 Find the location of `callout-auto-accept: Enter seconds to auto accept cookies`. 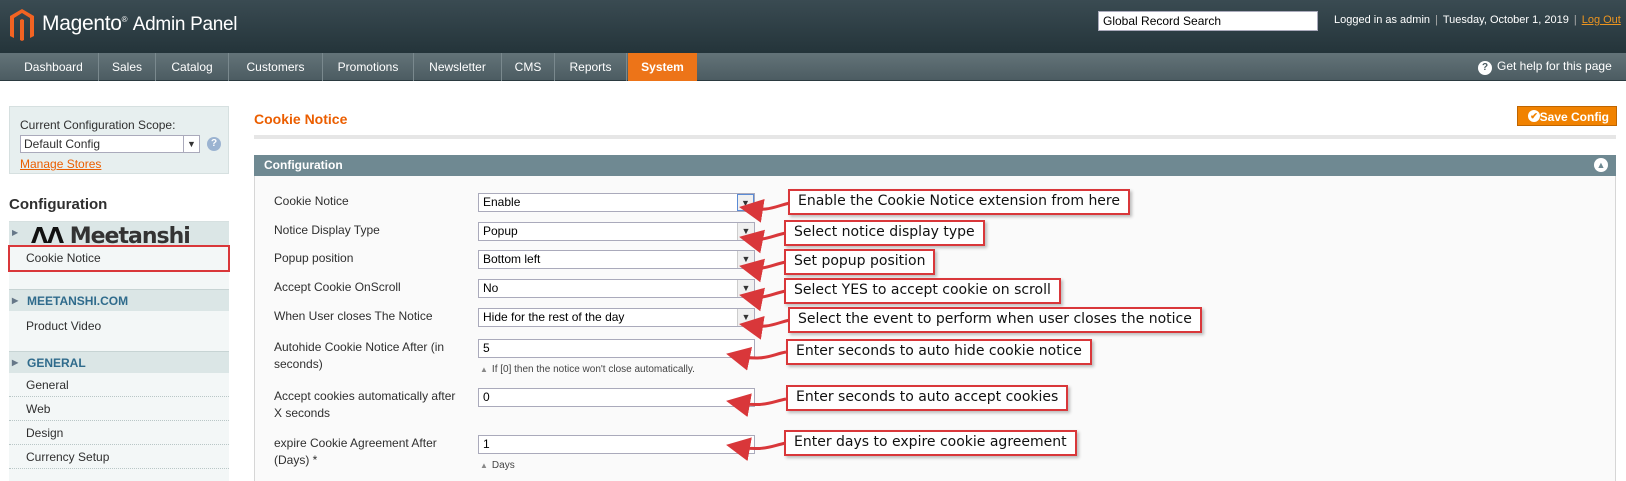

callout-auto-accept: Enter seconds to auto accept cookies is located at coordinates (927, 398).